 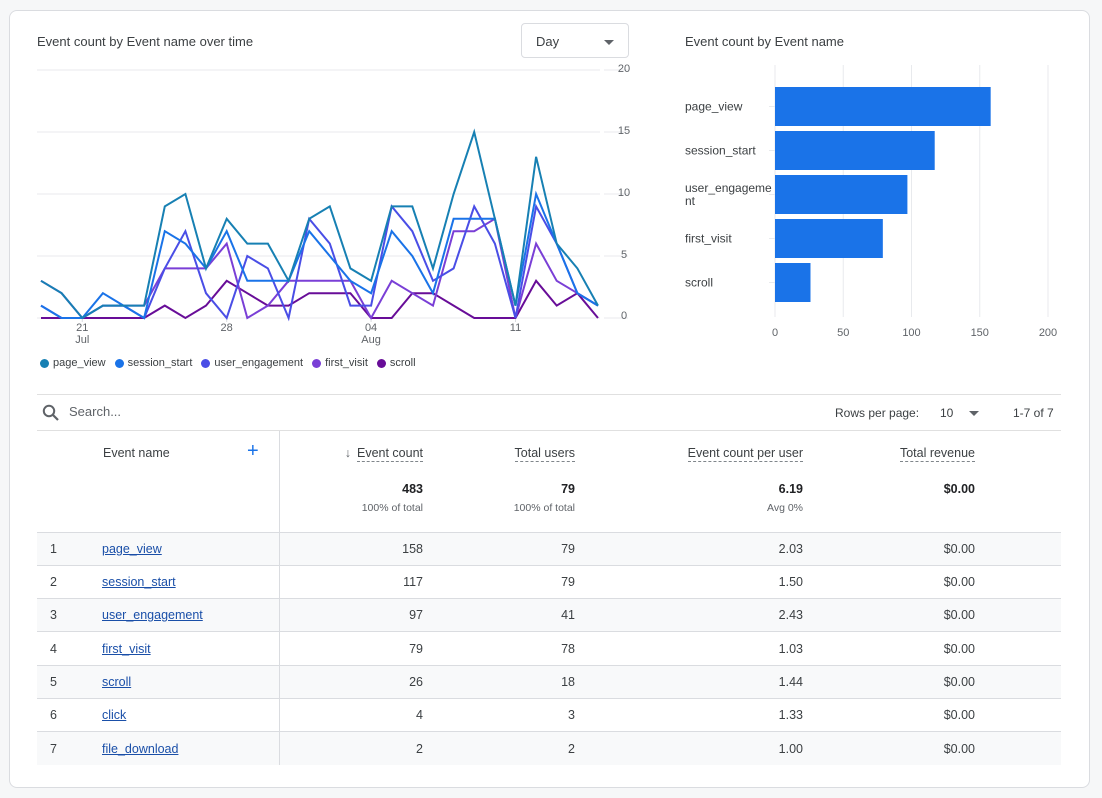 I want to click on event-count-header-label: Event count, so click(x=389, y=454).